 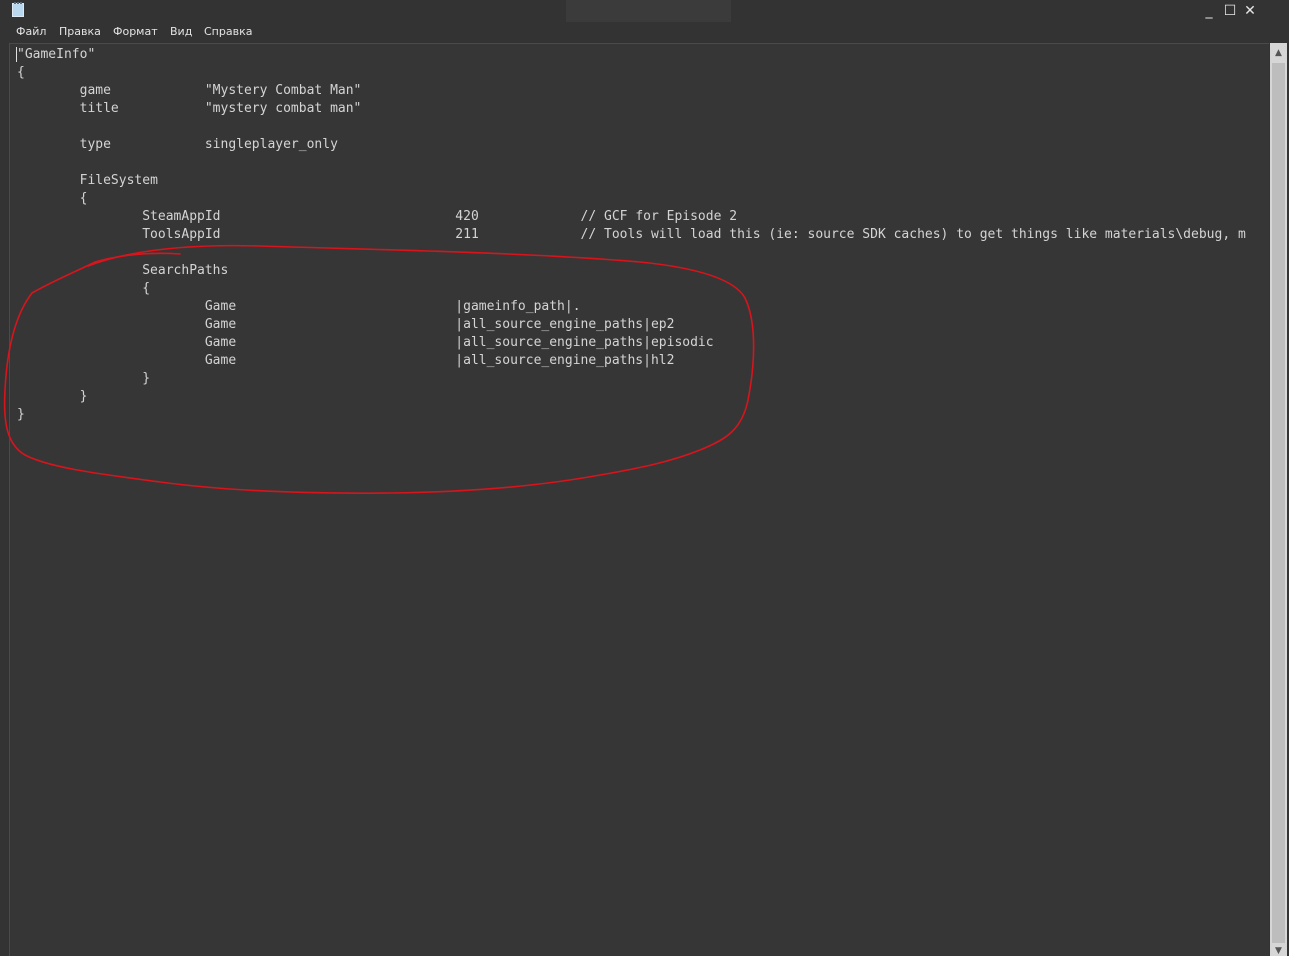 I want to click on scroll-thumb, so click(x=1278, y=503).